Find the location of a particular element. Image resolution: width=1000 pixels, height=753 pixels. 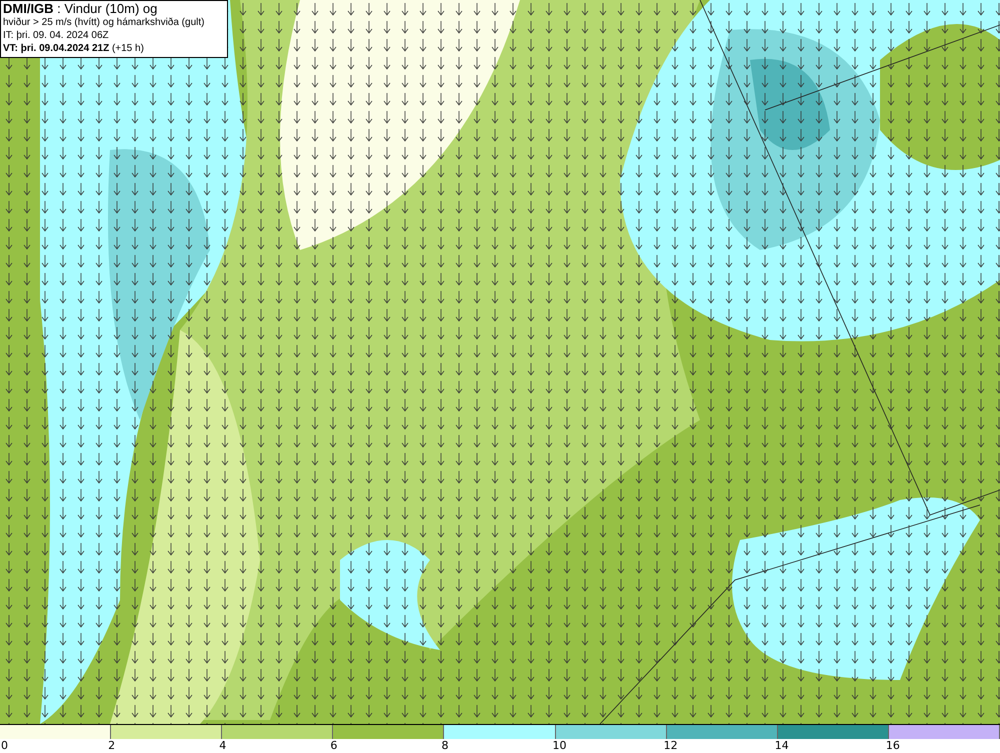

legend-label: 8 is located at coordinates (444, 746).